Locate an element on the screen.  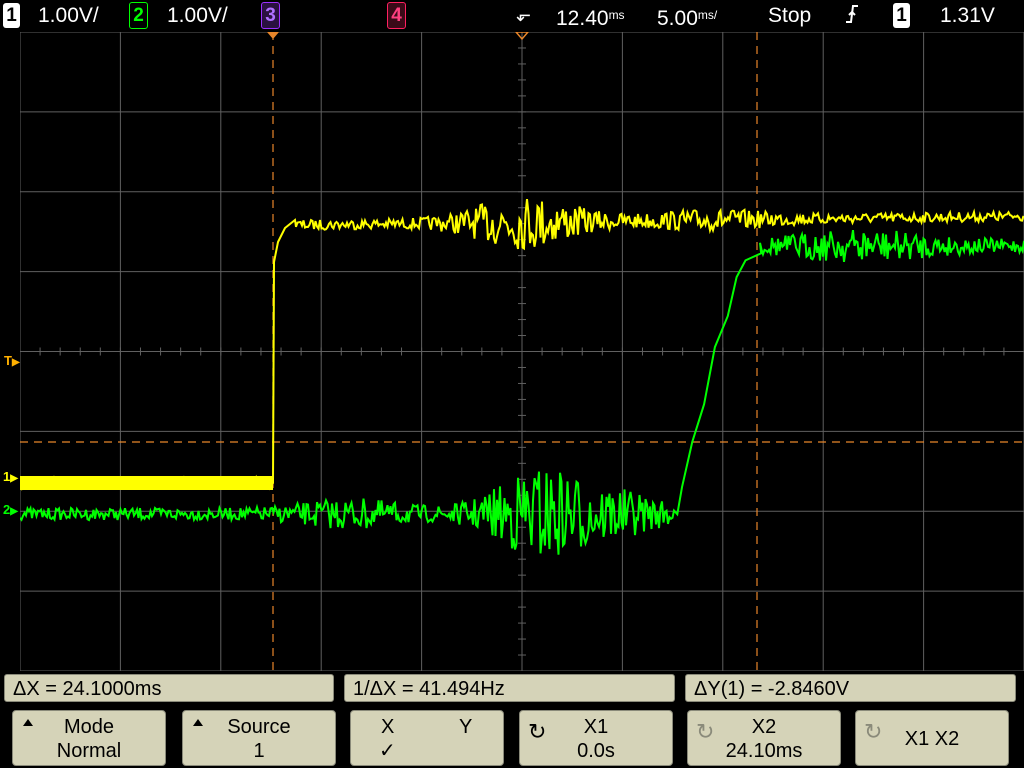
source-softkey: Source 1 is located at coordinates (259, 738).